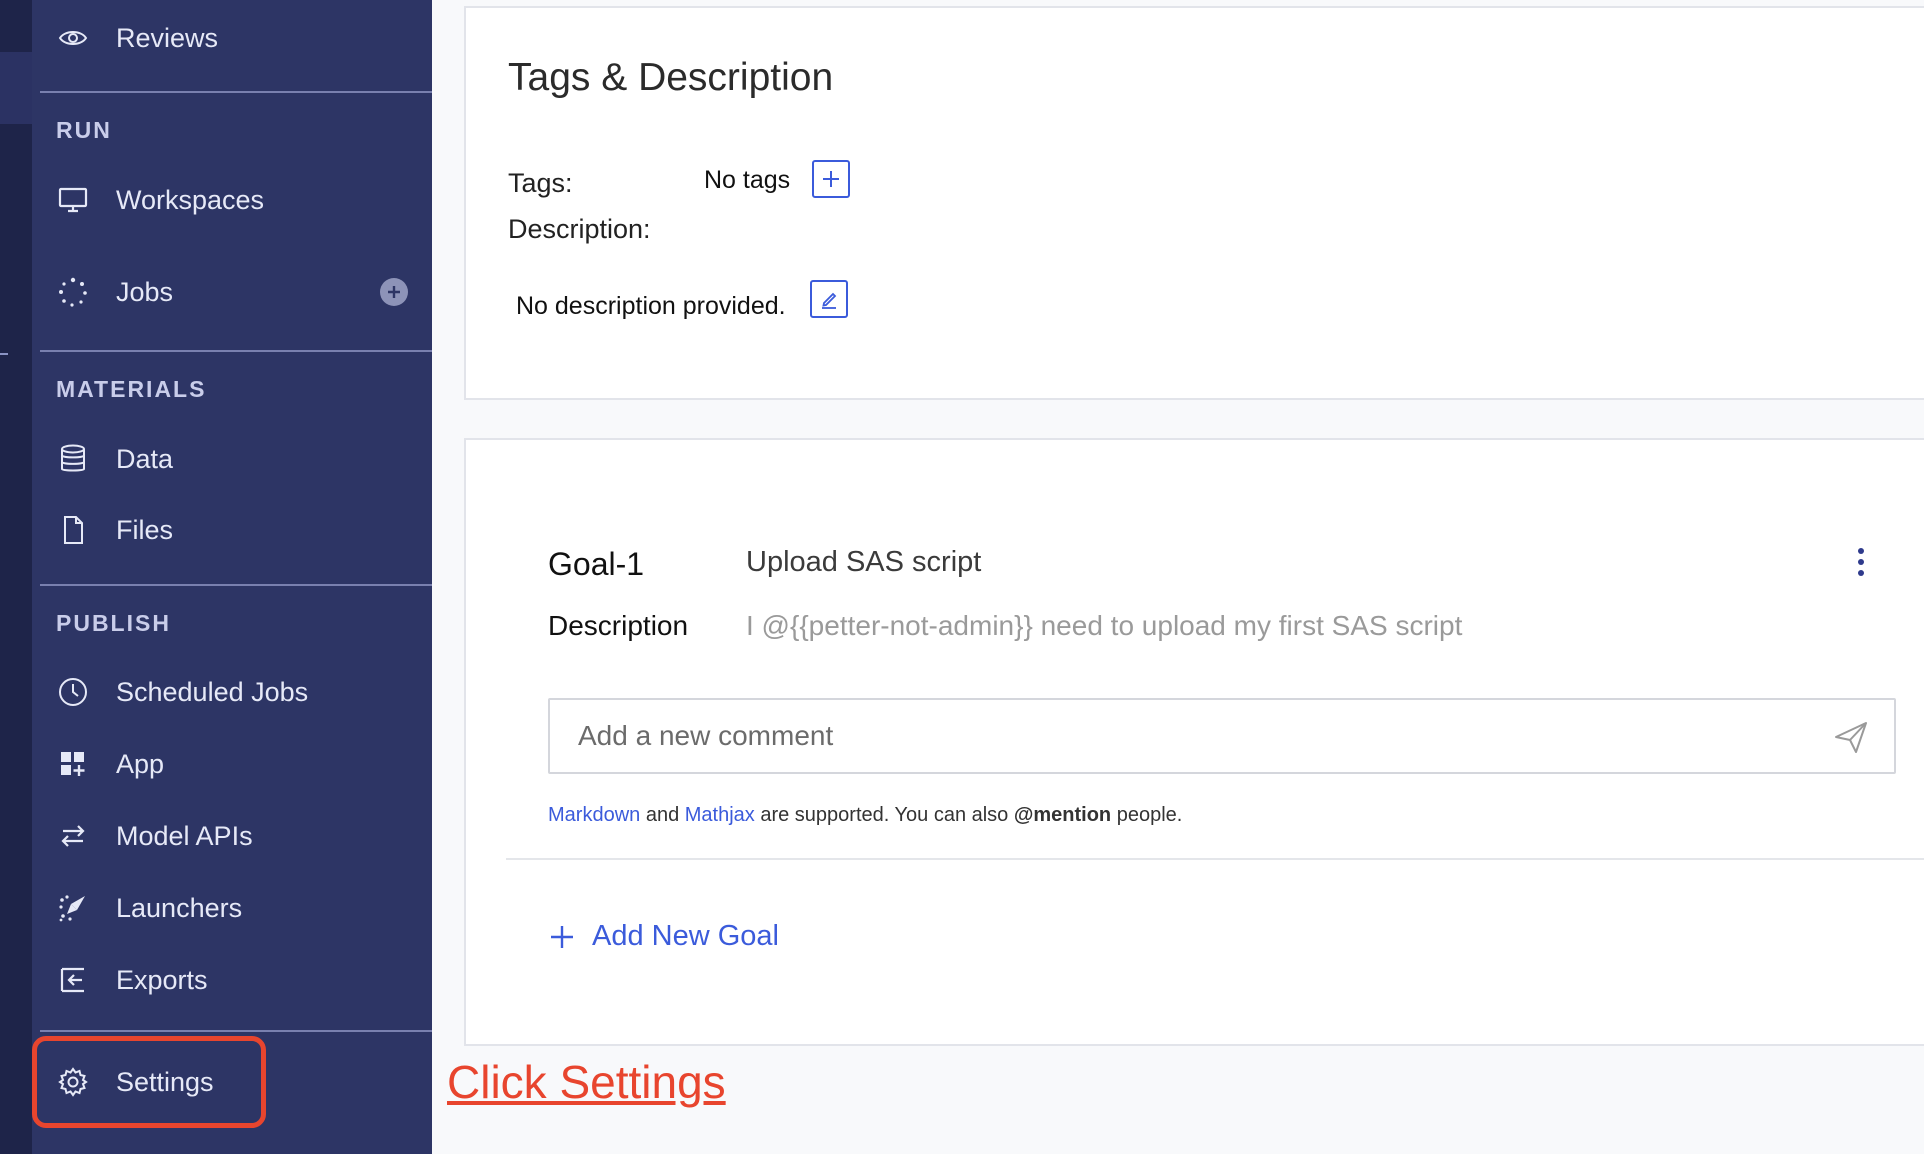 The width and height of the screenshot is (1924, 1154). Describe the element at coordinates (149, 1082) in the screenshot. I see `settings-highlight-box` at that location.